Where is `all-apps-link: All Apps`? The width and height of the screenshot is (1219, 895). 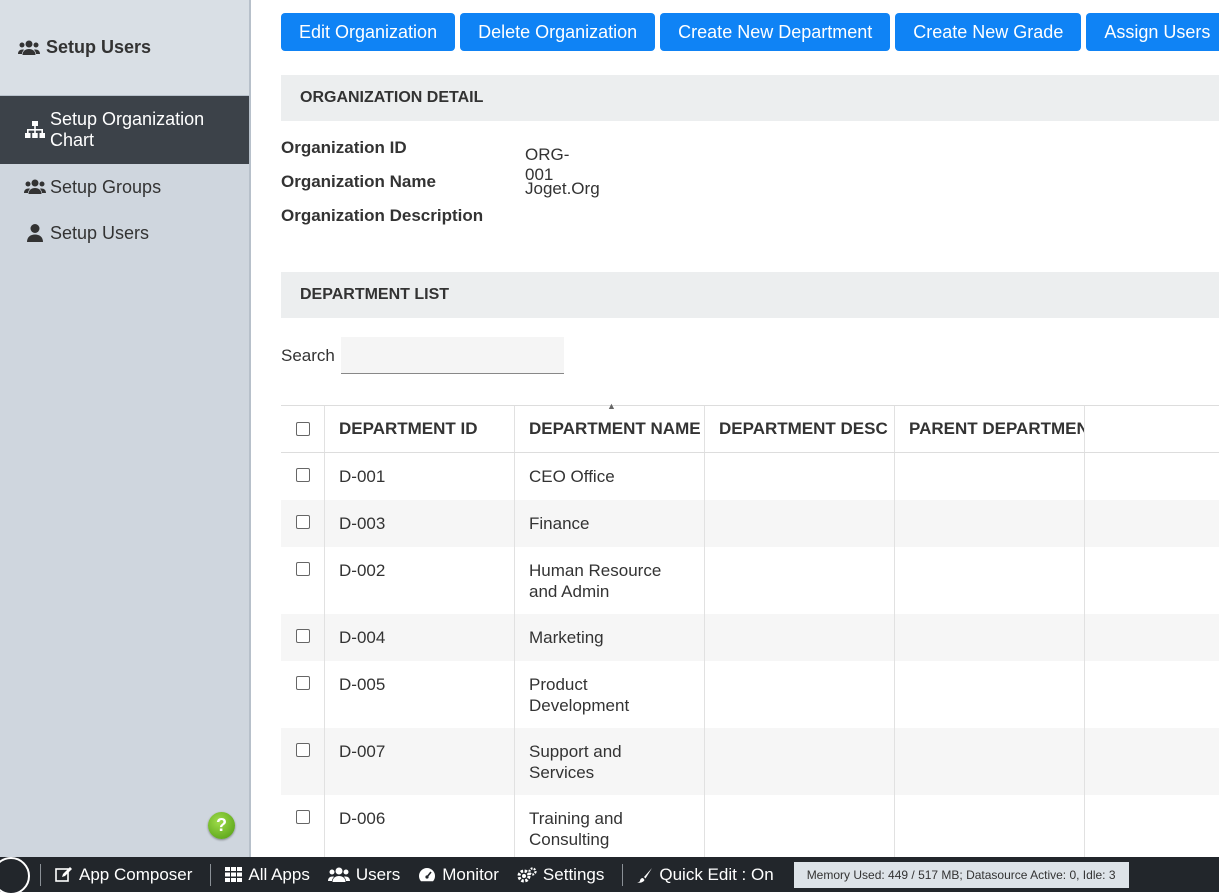 all-apps-link: All Apps is located at coordinates (267, 875).